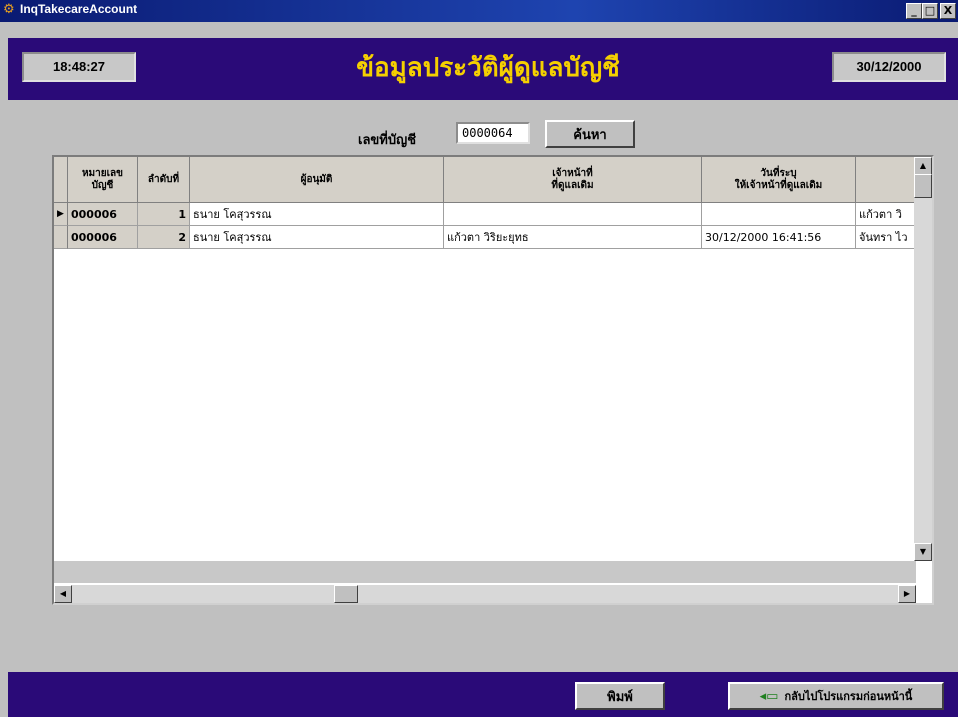 Image resolution: width=958 pixels, height=717 pixels. Describe the element at coordinates (907, 594) in the screenshot. I see `scroll-right-arrow-icon: ▶` at that location.